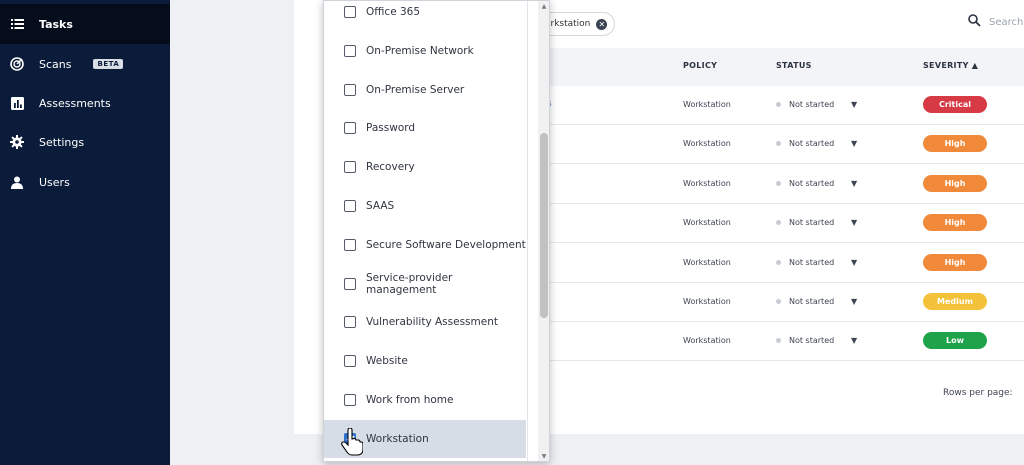 The height and width of the screenshot is (465, 1024). What do you see at coordinates (397, 438) in the screenshot?
I see `dropdown-option-label: Workstation` at bounding box center [397, 438].